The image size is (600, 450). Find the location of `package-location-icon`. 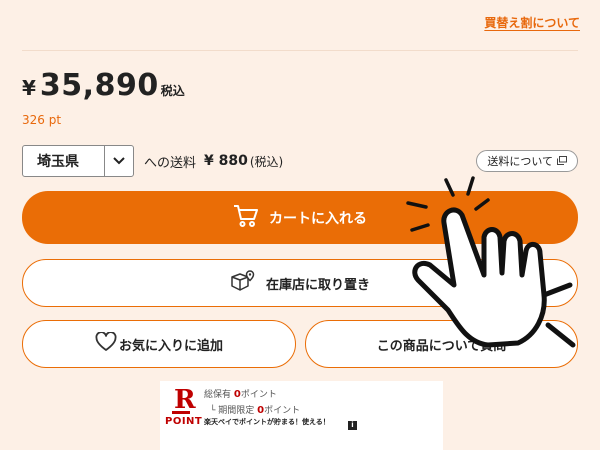

package-location-icon is located at coordinates (243, 283).